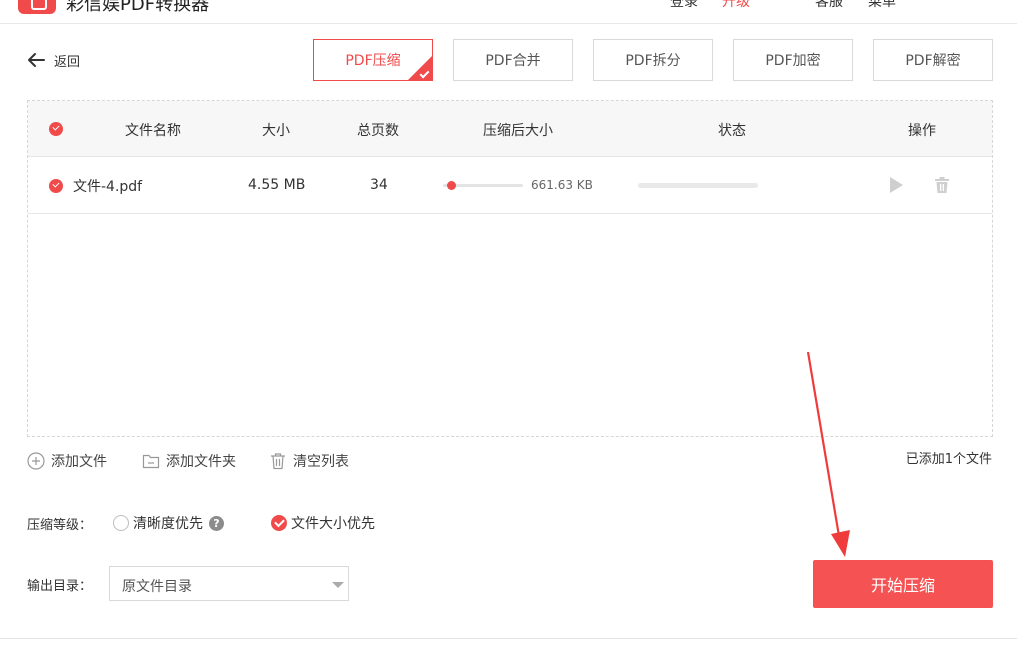 This screenshot has height=645, width=1017. I want to click on row-file-name: 文件-4.pdf, so click(108, 187).